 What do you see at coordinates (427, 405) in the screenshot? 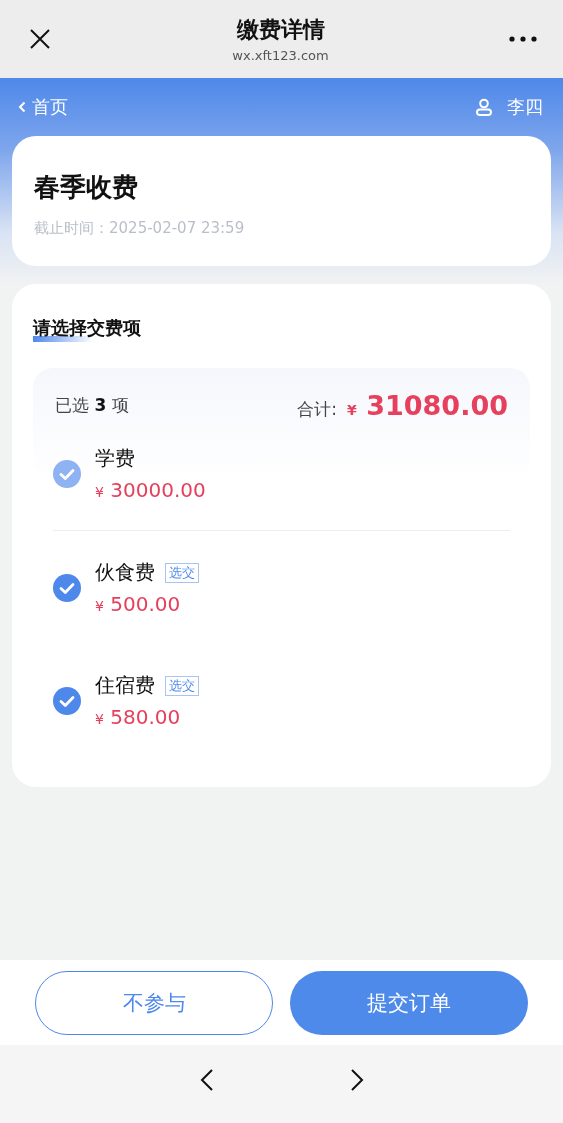
I see `total-amount: ¥ 31080.00` at bounding box center [427, 405].